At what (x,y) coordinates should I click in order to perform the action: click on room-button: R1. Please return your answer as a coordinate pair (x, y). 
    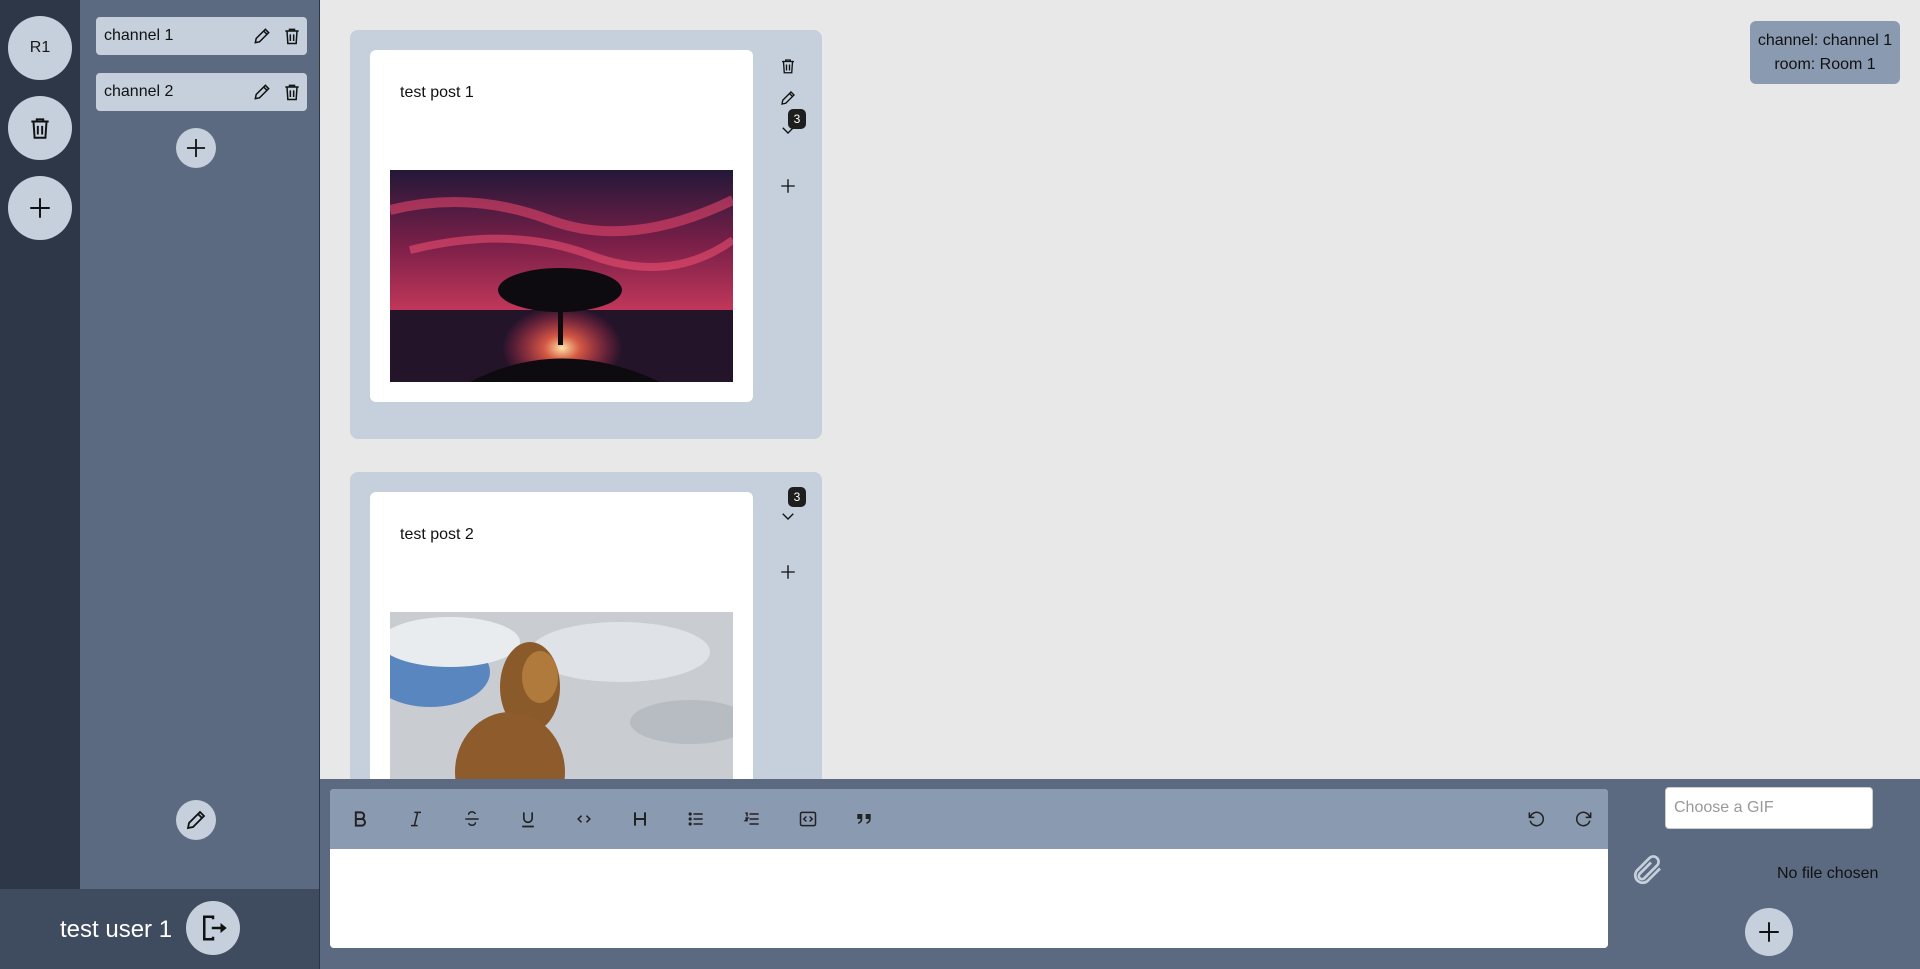
    Looking at the image, I should click on (40, 48).